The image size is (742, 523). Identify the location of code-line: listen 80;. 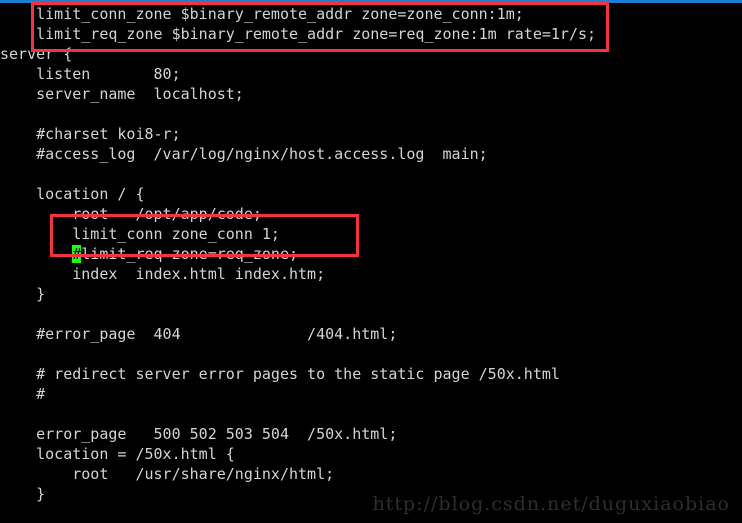
(90, 74).